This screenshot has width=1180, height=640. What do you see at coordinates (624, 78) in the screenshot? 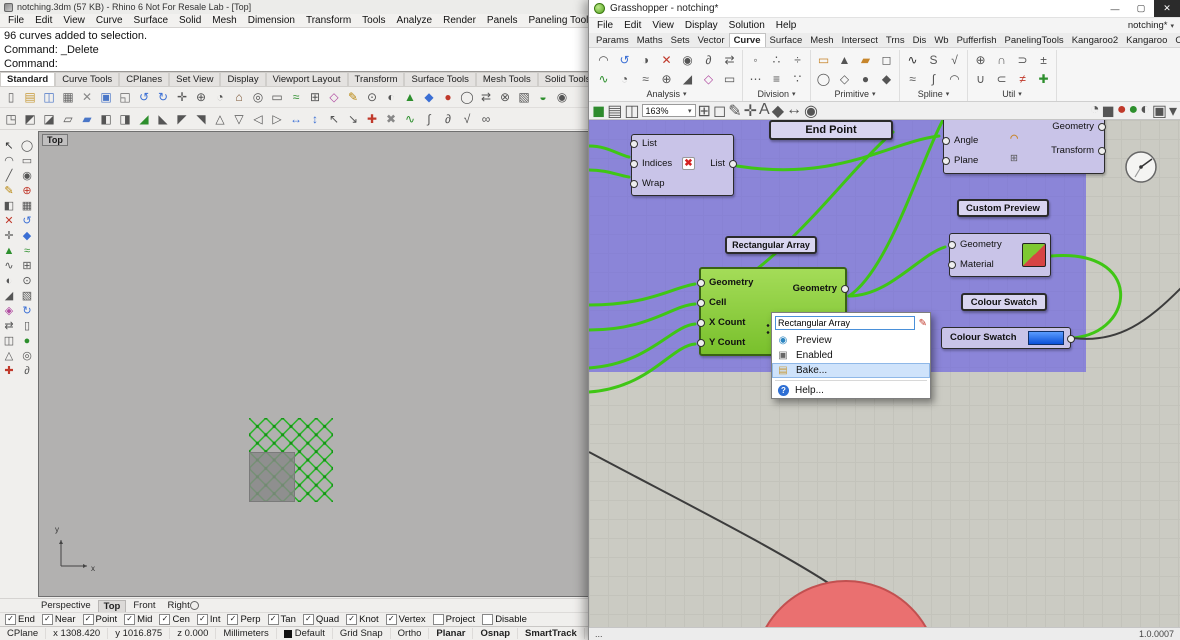
I see `curve-tool-icon: ◔` at bounding box center [624, 78].